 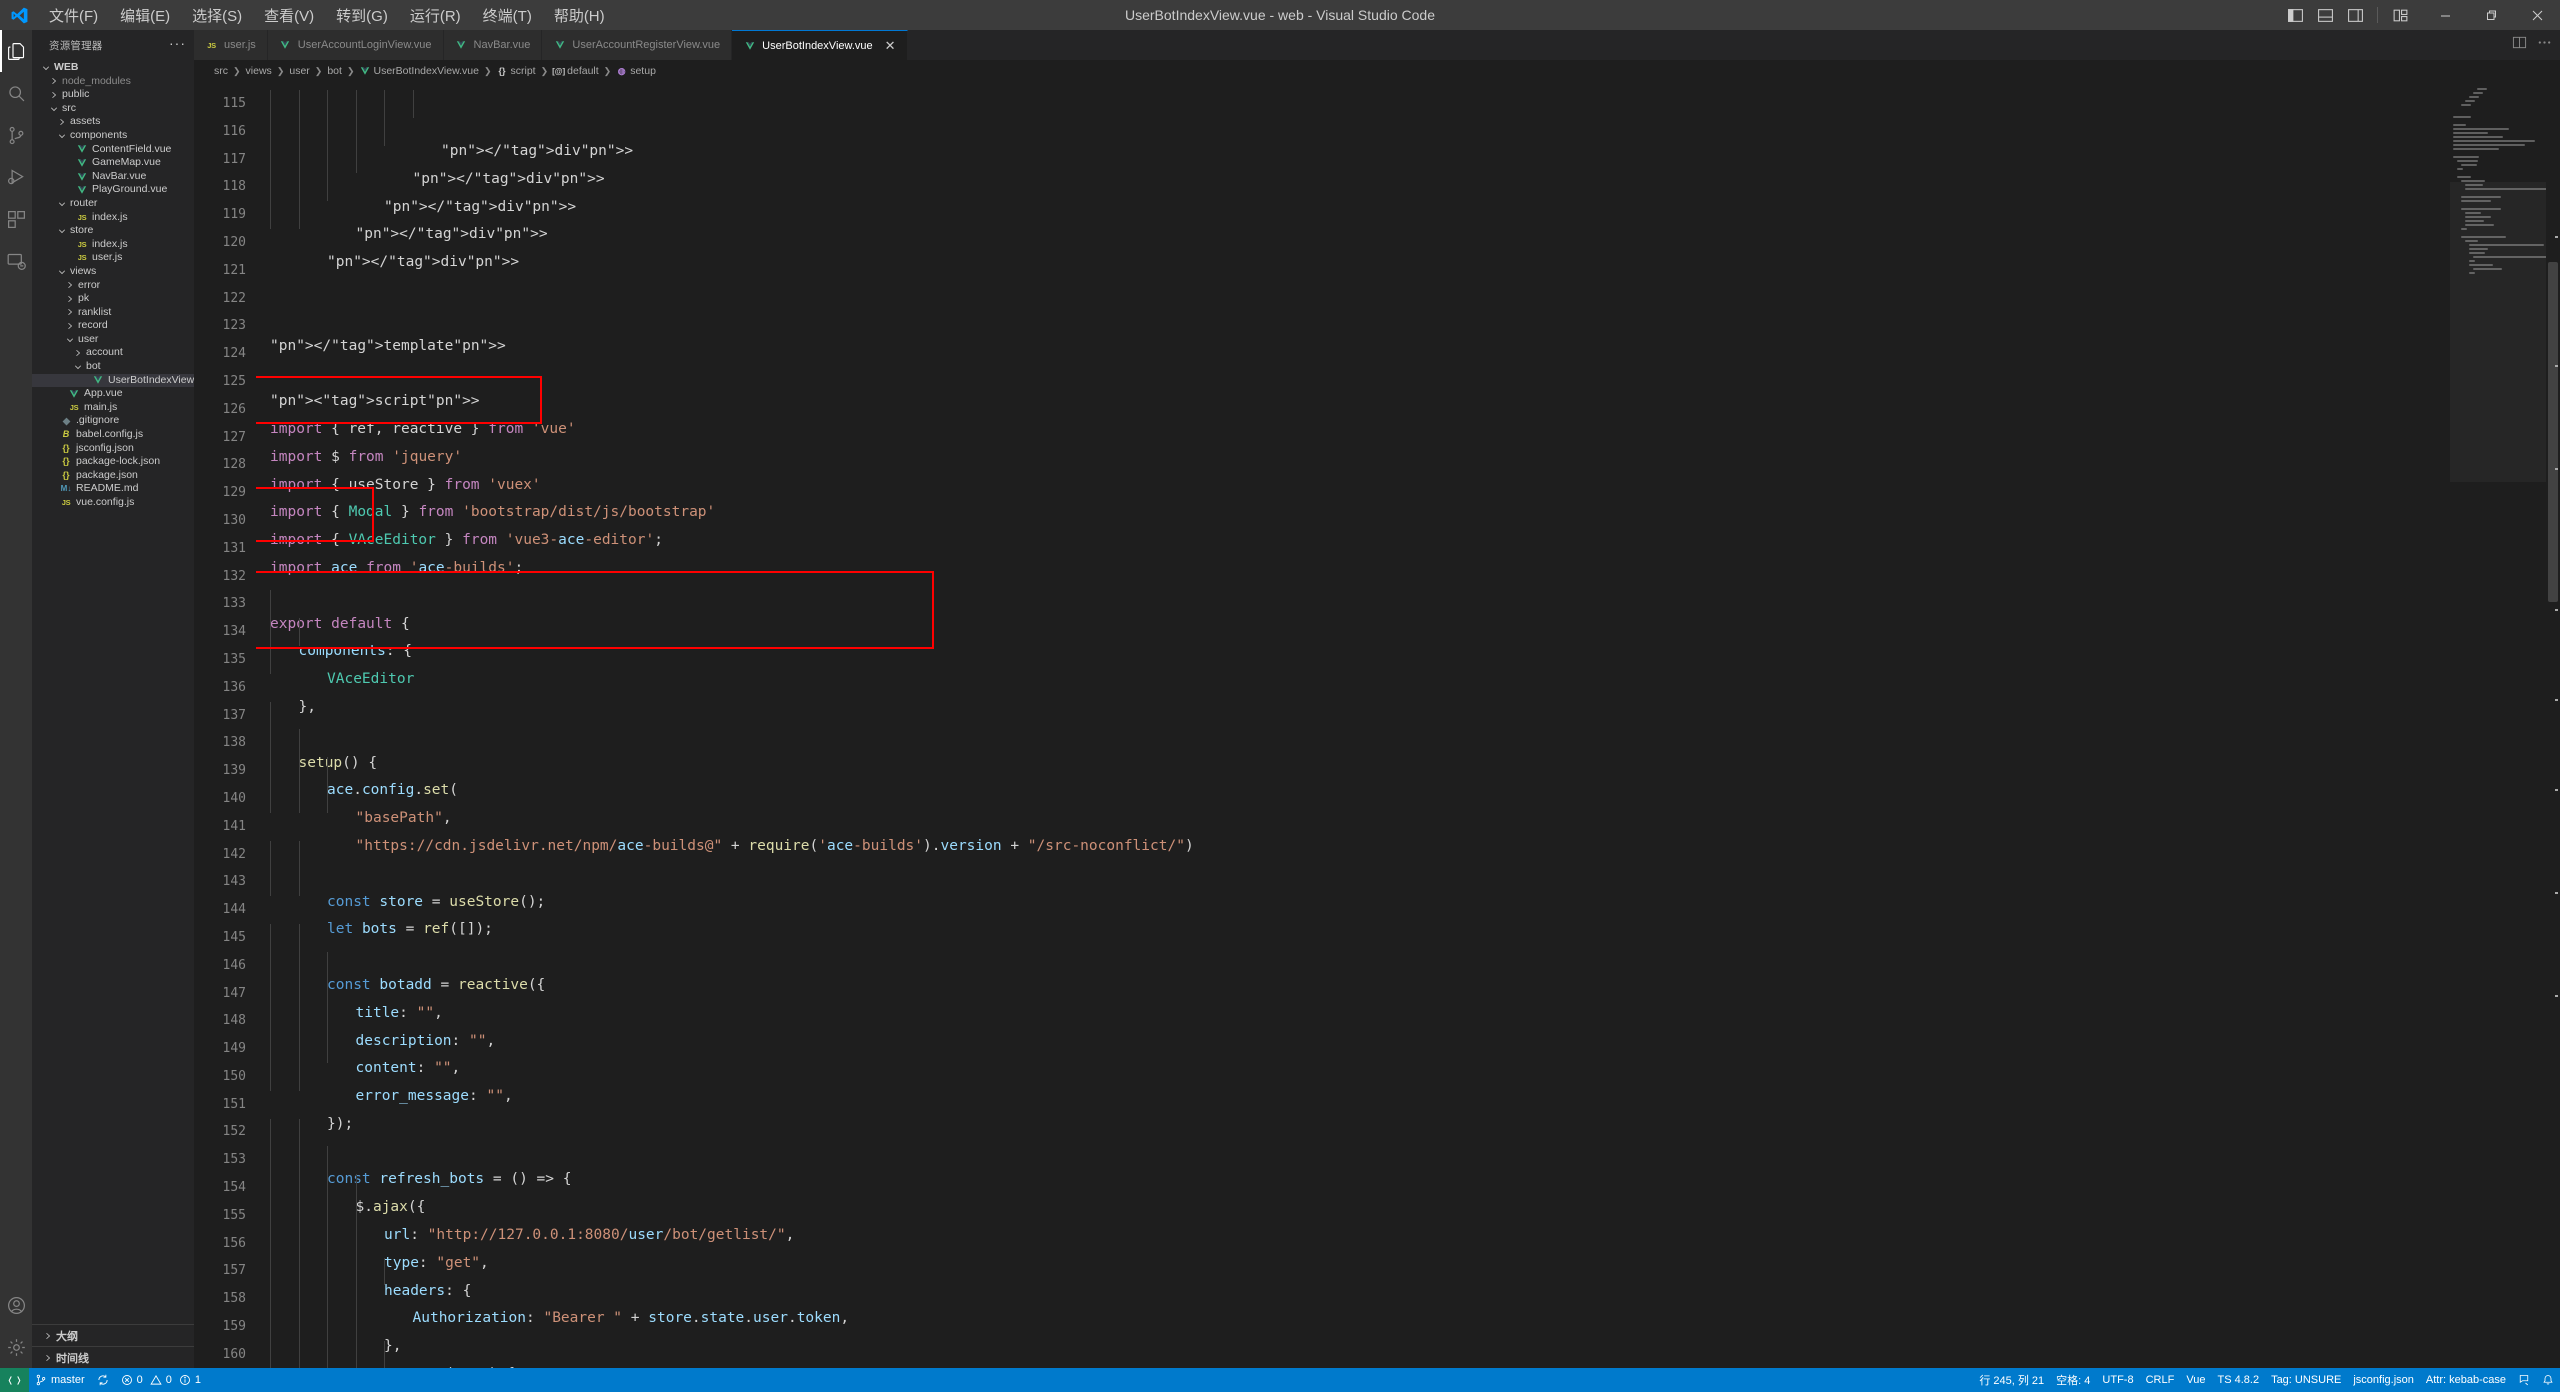 I want to click on breadcrumb-item: [@] default, so click(x=575, y=71).